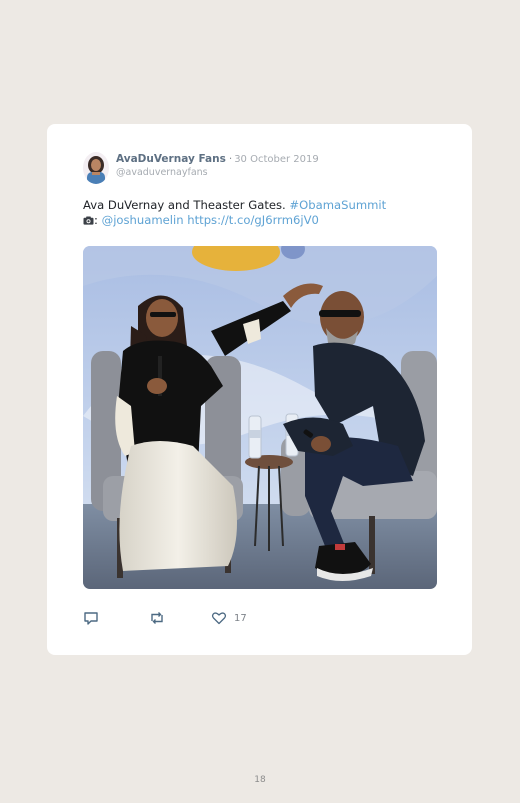 This screenshot has width=520, height=803. I want to click on avatar-image, so click(96, 168).